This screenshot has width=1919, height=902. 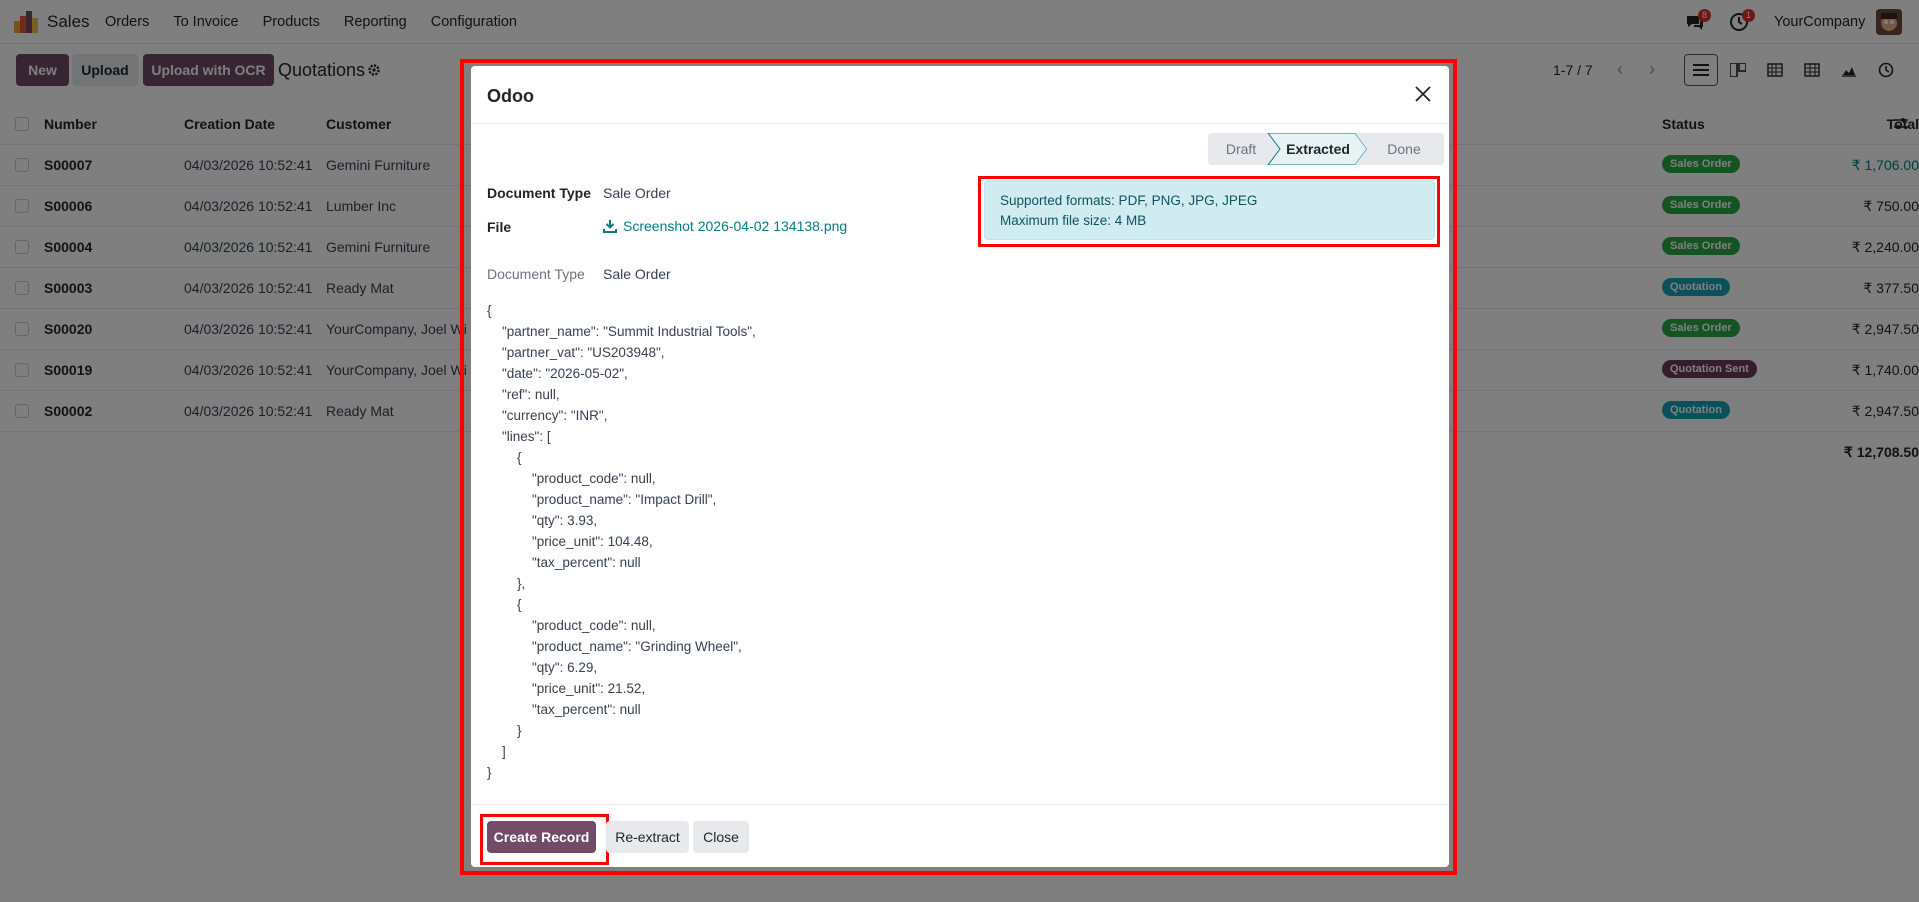 I want to click on modal-title: Odoo, so click(x=510, y=96).